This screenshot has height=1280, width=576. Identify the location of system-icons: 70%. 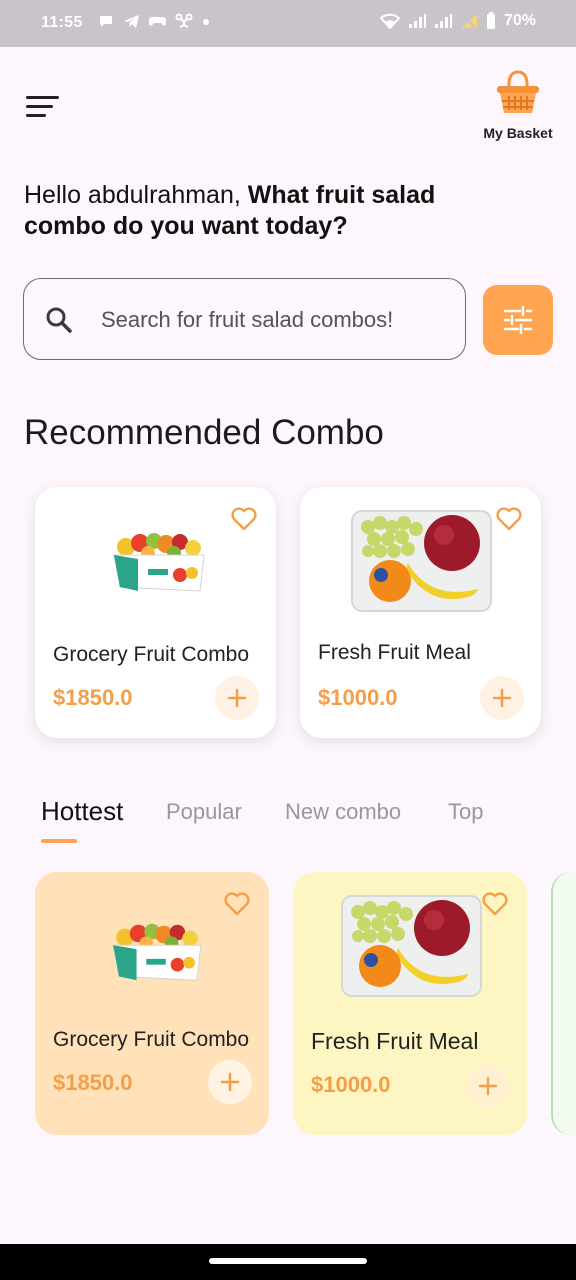
(457, 21).